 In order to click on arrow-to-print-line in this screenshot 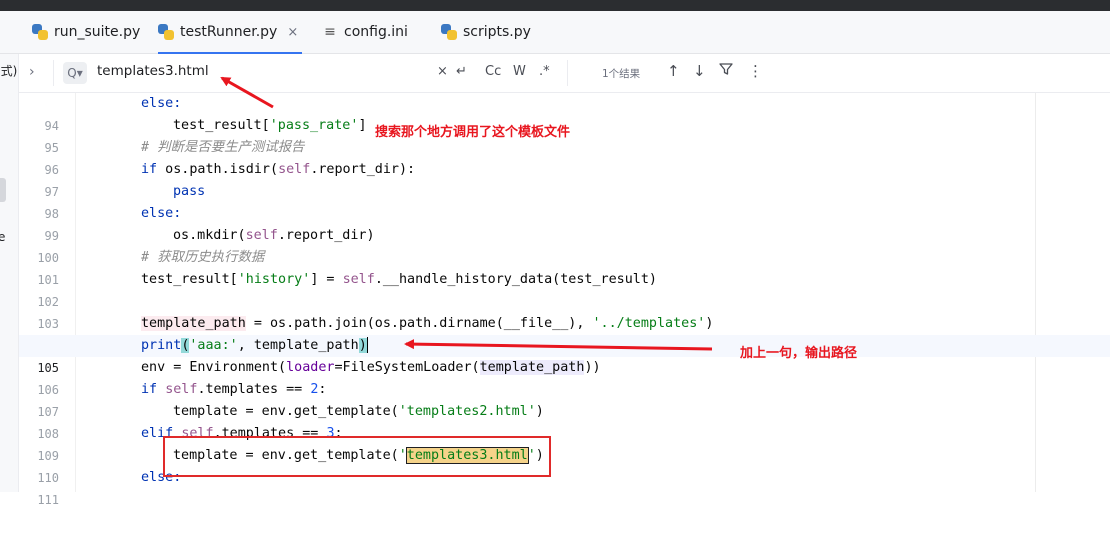, I will do `click(558, 345)`.